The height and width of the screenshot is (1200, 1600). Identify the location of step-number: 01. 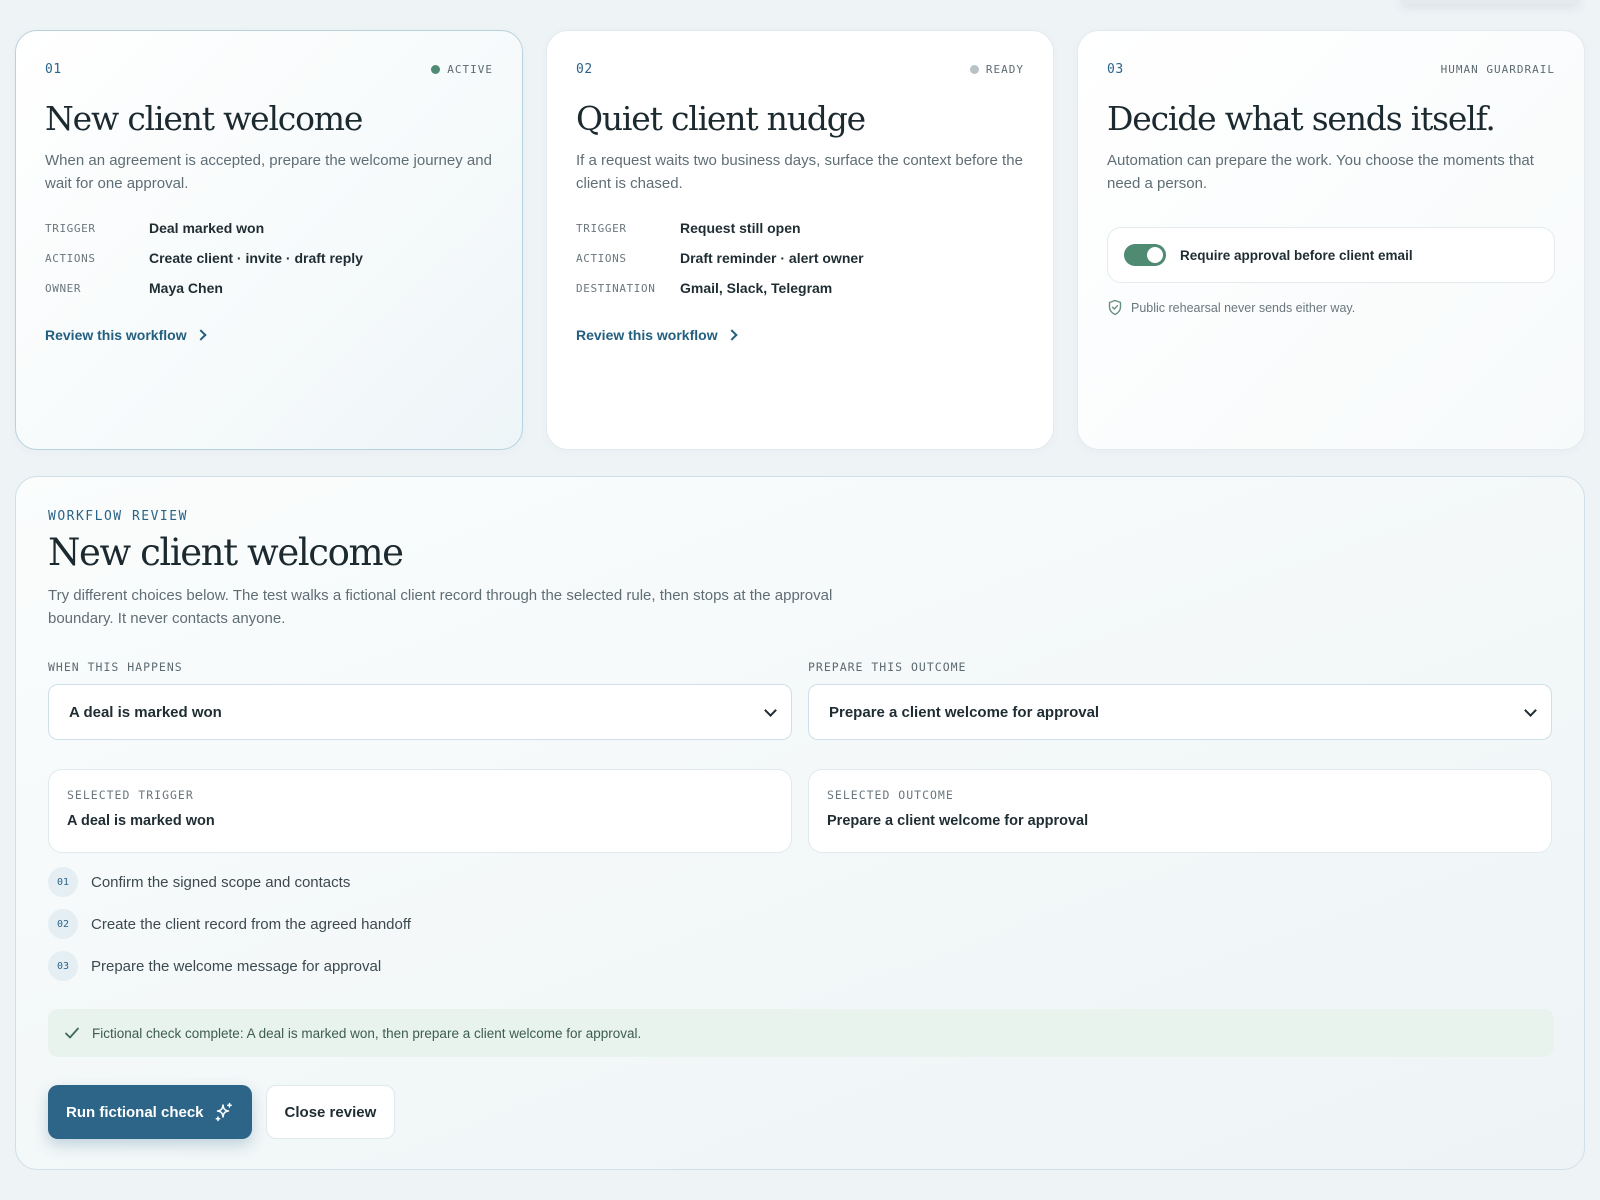
(63, 882).